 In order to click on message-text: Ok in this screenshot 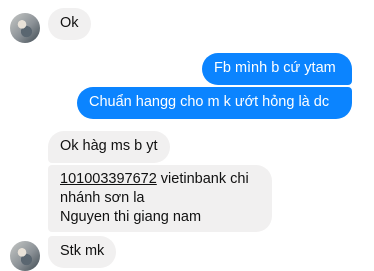, I will do `click(69, 23)`.